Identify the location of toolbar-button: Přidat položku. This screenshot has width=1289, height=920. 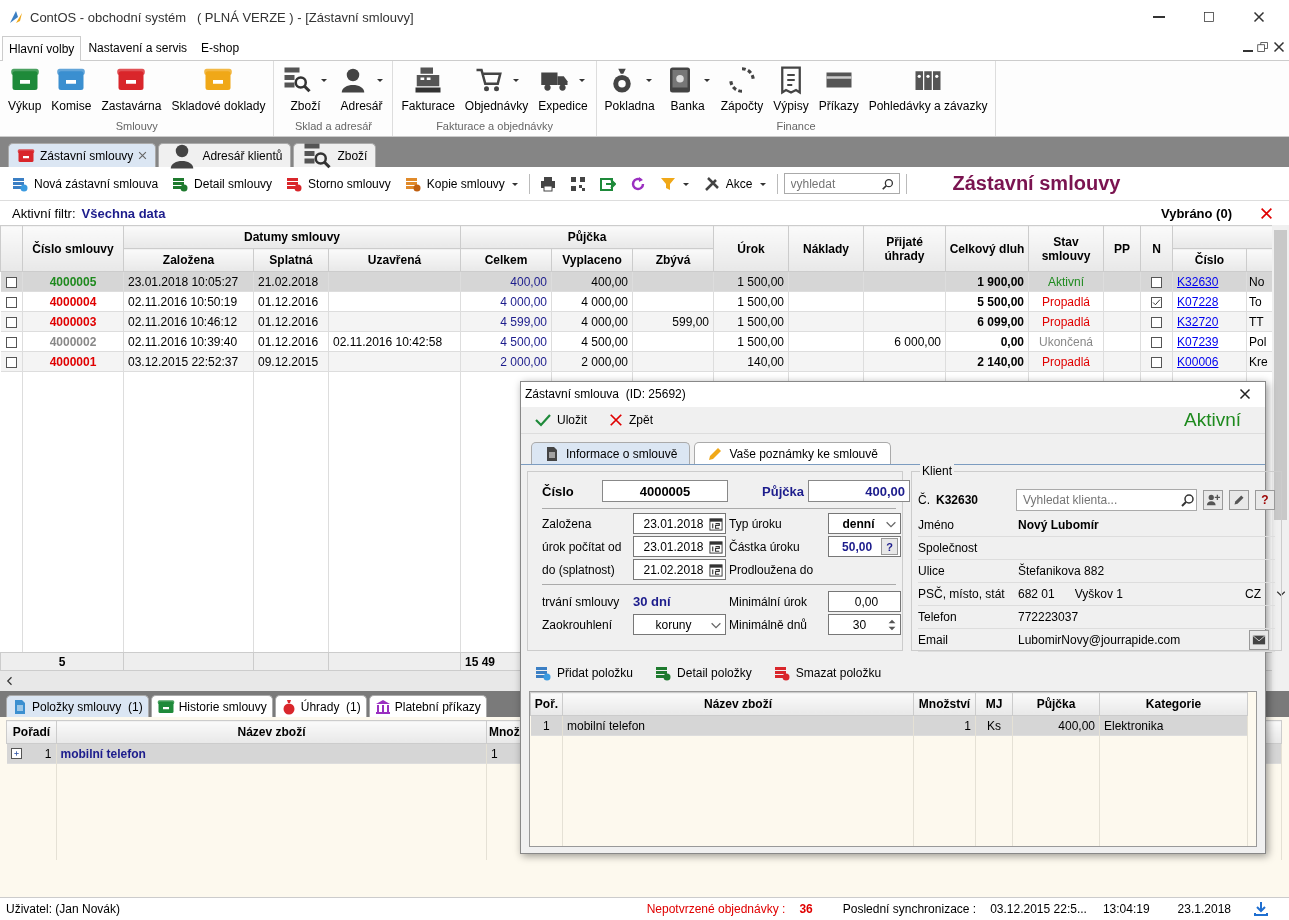
(584, 673).